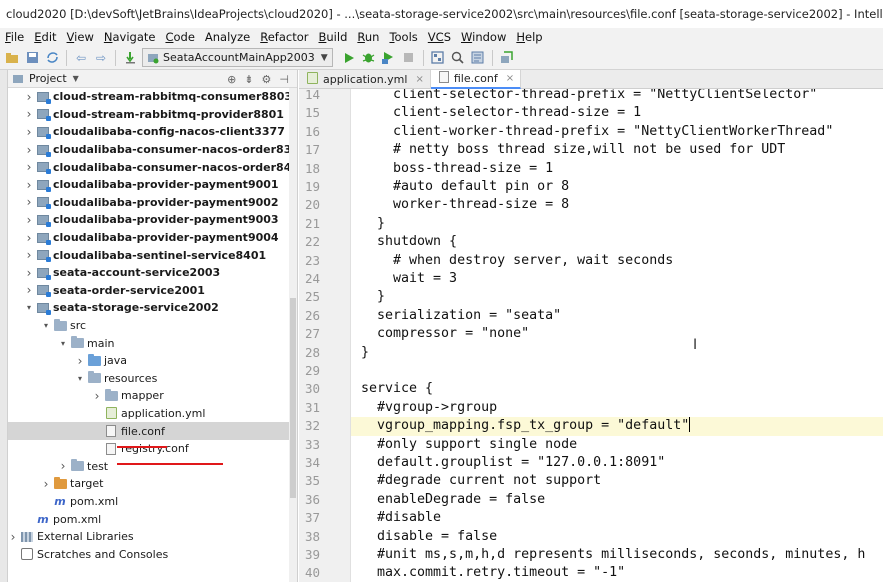  I want to click on tree-item: ▾ main, so click(152, 343).